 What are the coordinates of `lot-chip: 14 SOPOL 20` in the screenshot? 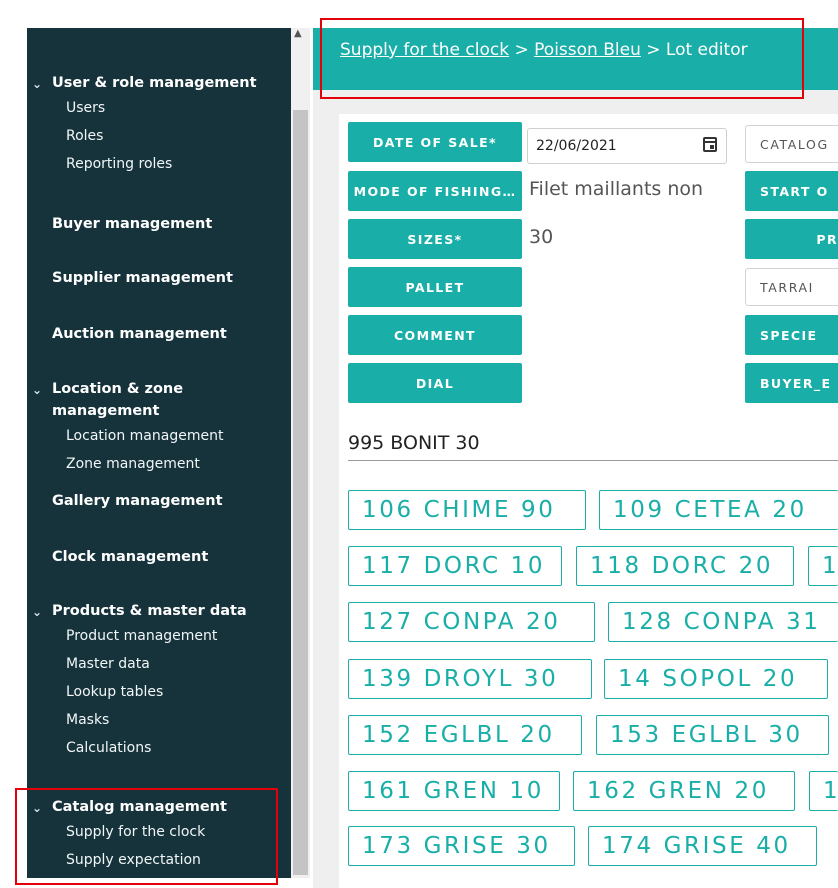 It's located at (716, 679).